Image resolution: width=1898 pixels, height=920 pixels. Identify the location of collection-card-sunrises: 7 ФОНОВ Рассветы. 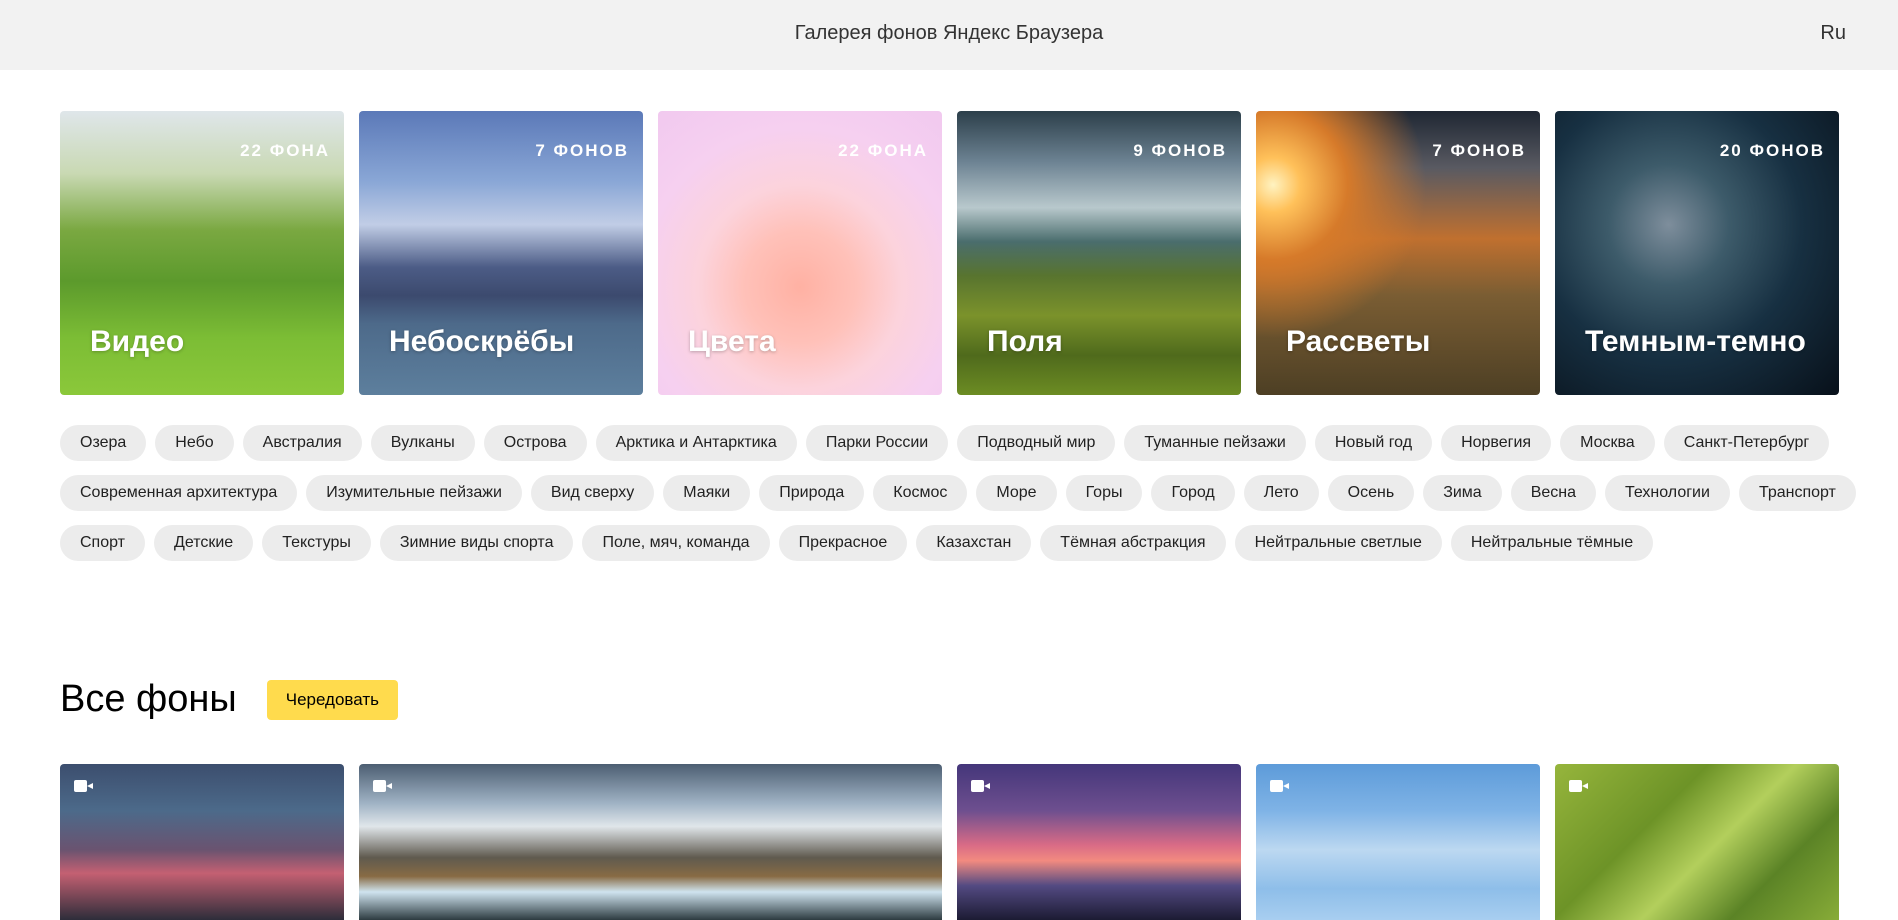
(1398, 253).